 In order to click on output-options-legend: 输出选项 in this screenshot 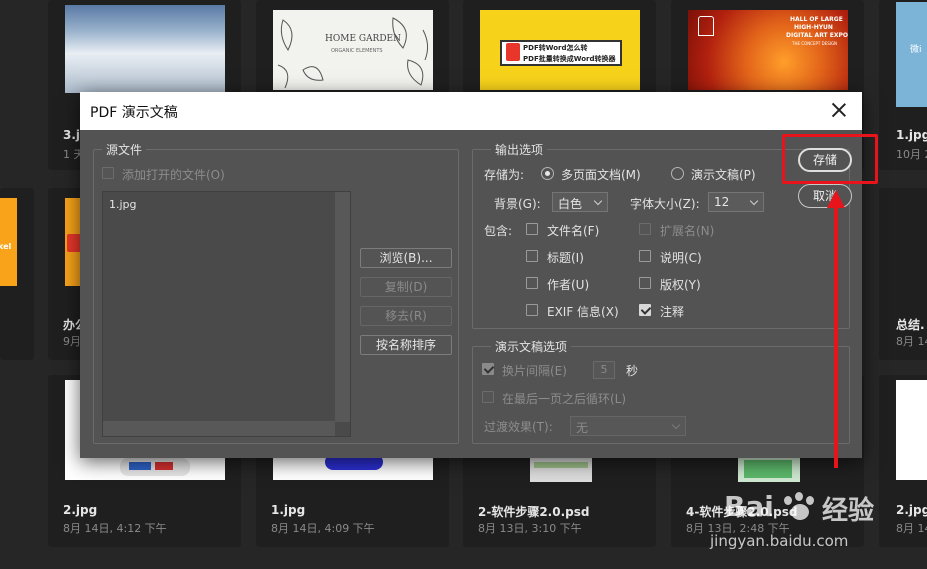, I will do `click(519, 149)`.